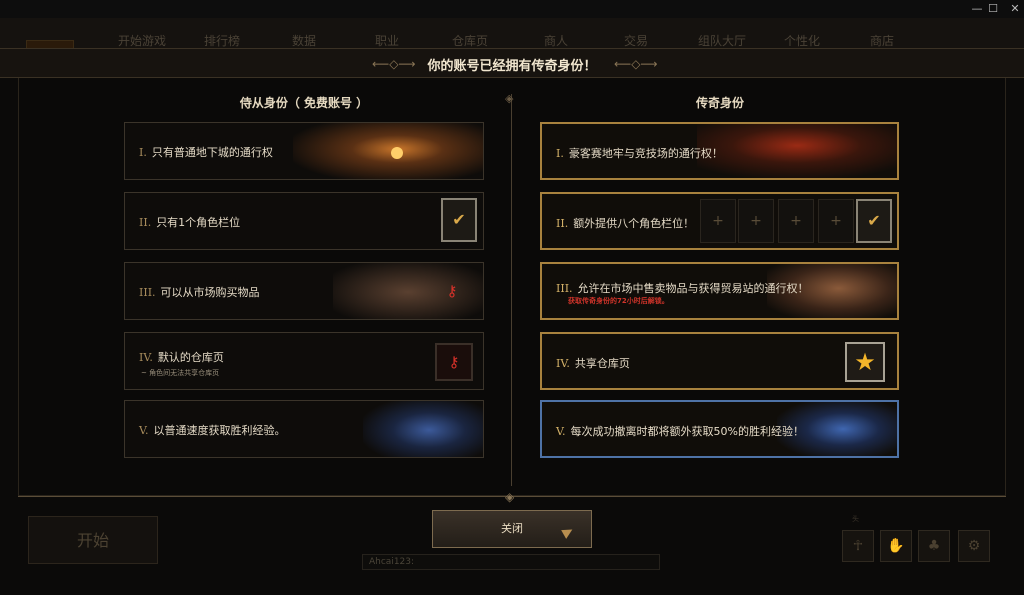 Image resolution: width=1024 pixels, height=595 pixels. What do you see at coordinates (470, 41) in the screenshot?
I see `bg-nav-item: 仓库页` at bounding box center [470, 41].